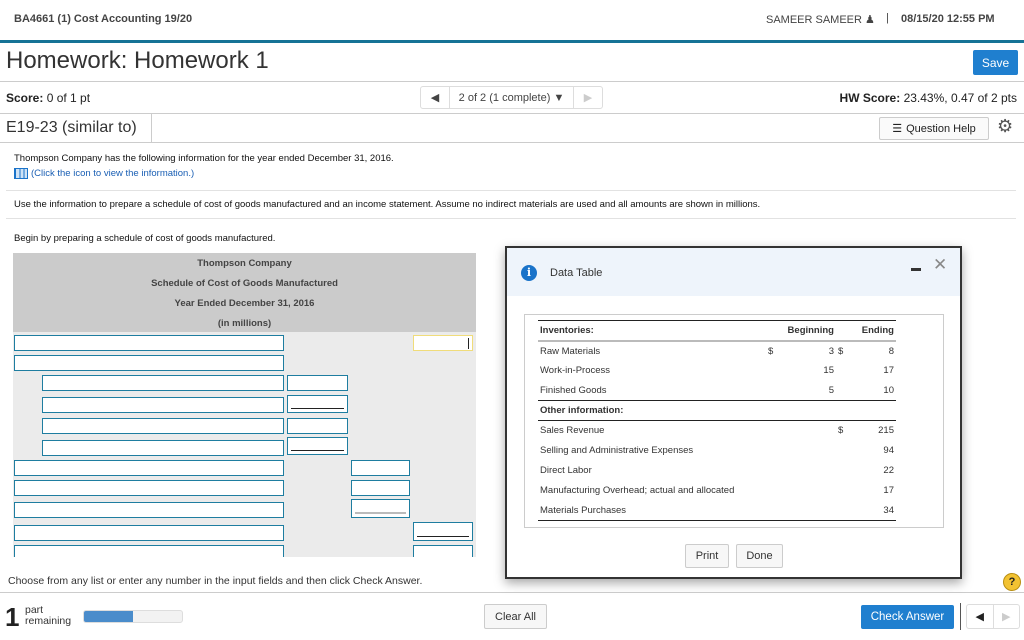 This screenshot has width=1024, height=640. What do you see at coordinates (866, 331) in the screenshot?
I see `ending-header: Ending` at bounding box center [866, 331].